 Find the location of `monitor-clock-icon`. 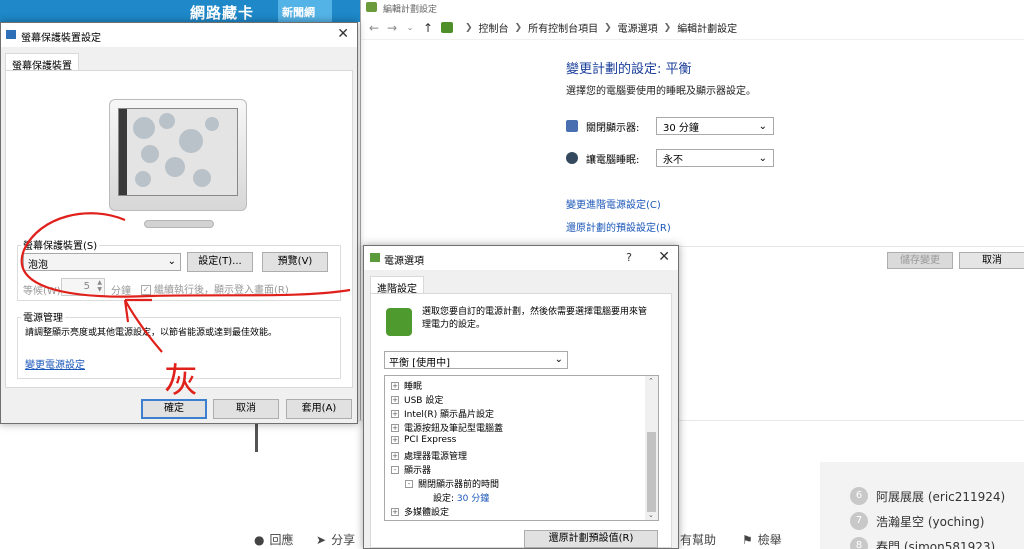

monitor-clock-icon is located at coordinates (572, 126).